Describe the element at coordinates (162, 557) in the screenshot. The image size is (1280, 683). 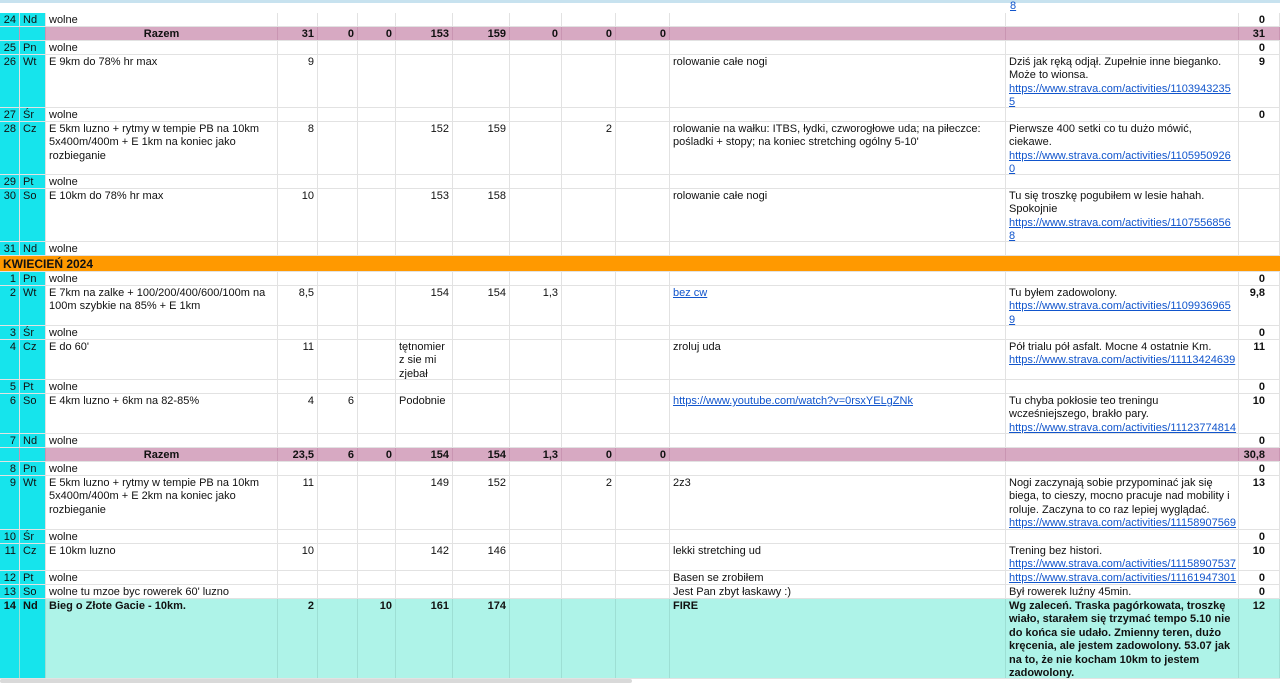
I see `plan-cell: E 10km luzno` at that location.